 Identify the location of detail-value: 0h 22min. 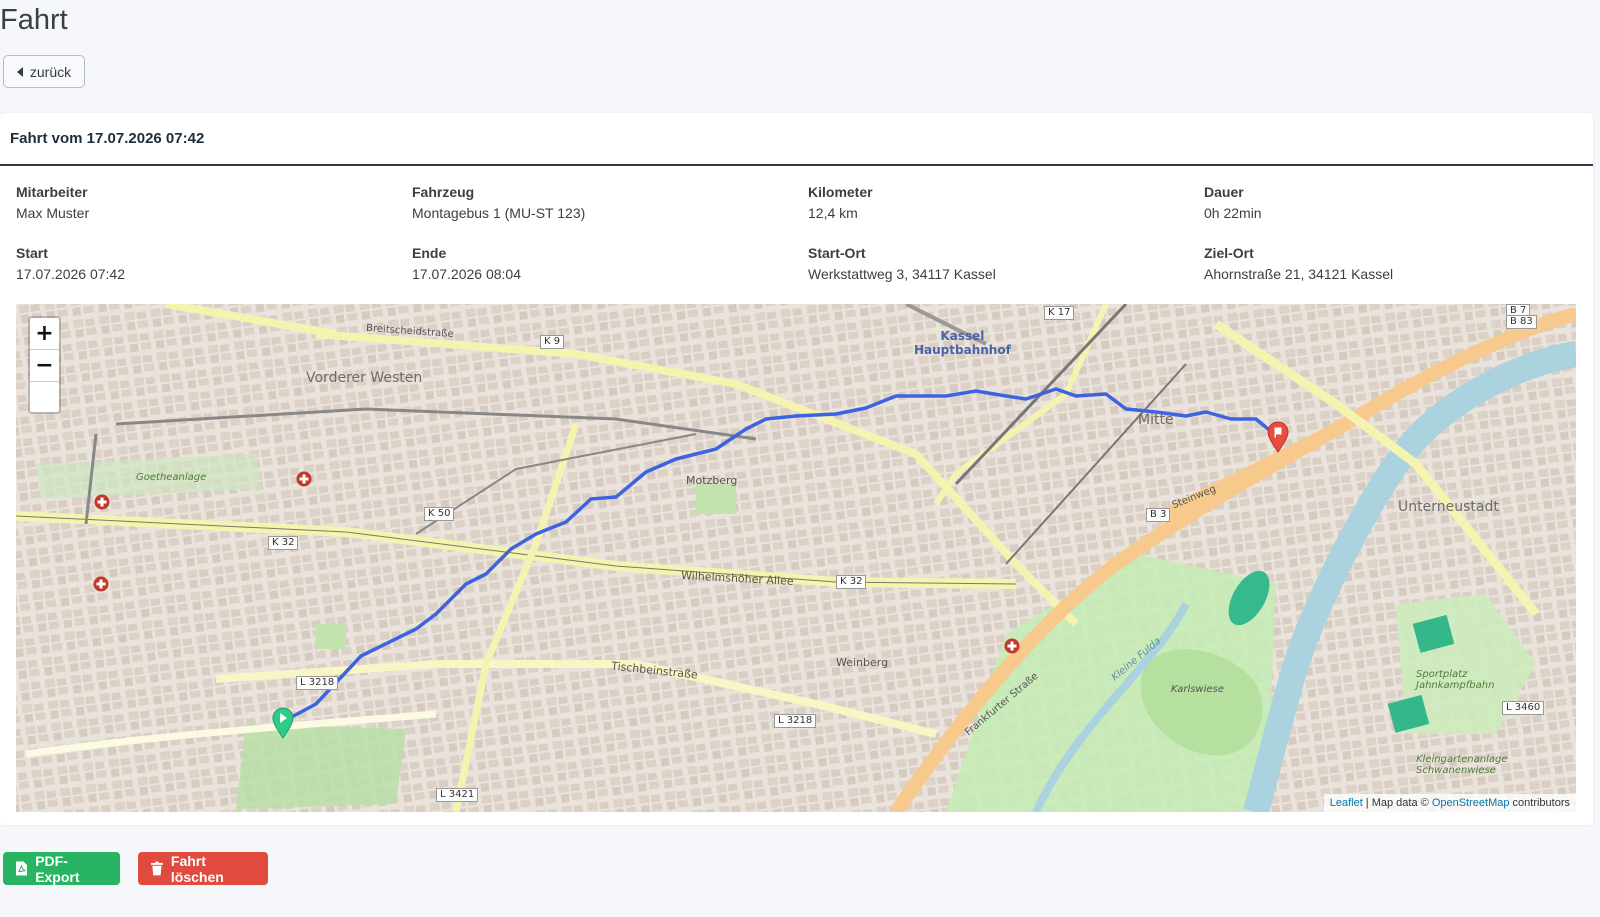
(1233, 213).